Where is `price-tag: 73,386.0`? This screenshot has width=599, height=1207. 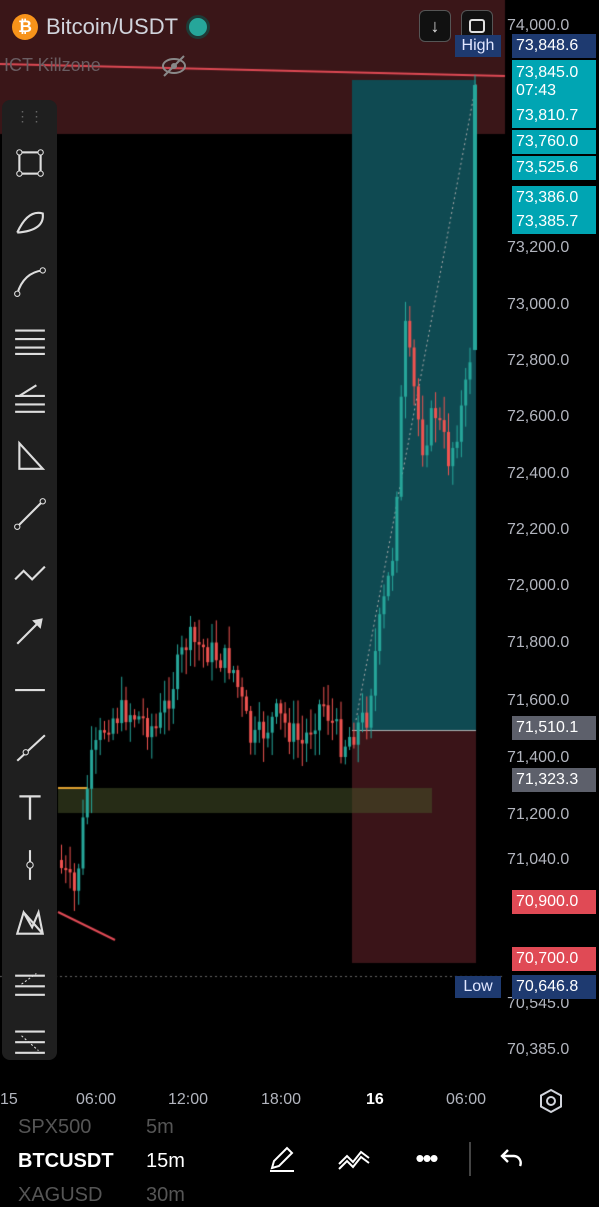 price-tag: 73,386.0 is located at coordinates (554, 198).